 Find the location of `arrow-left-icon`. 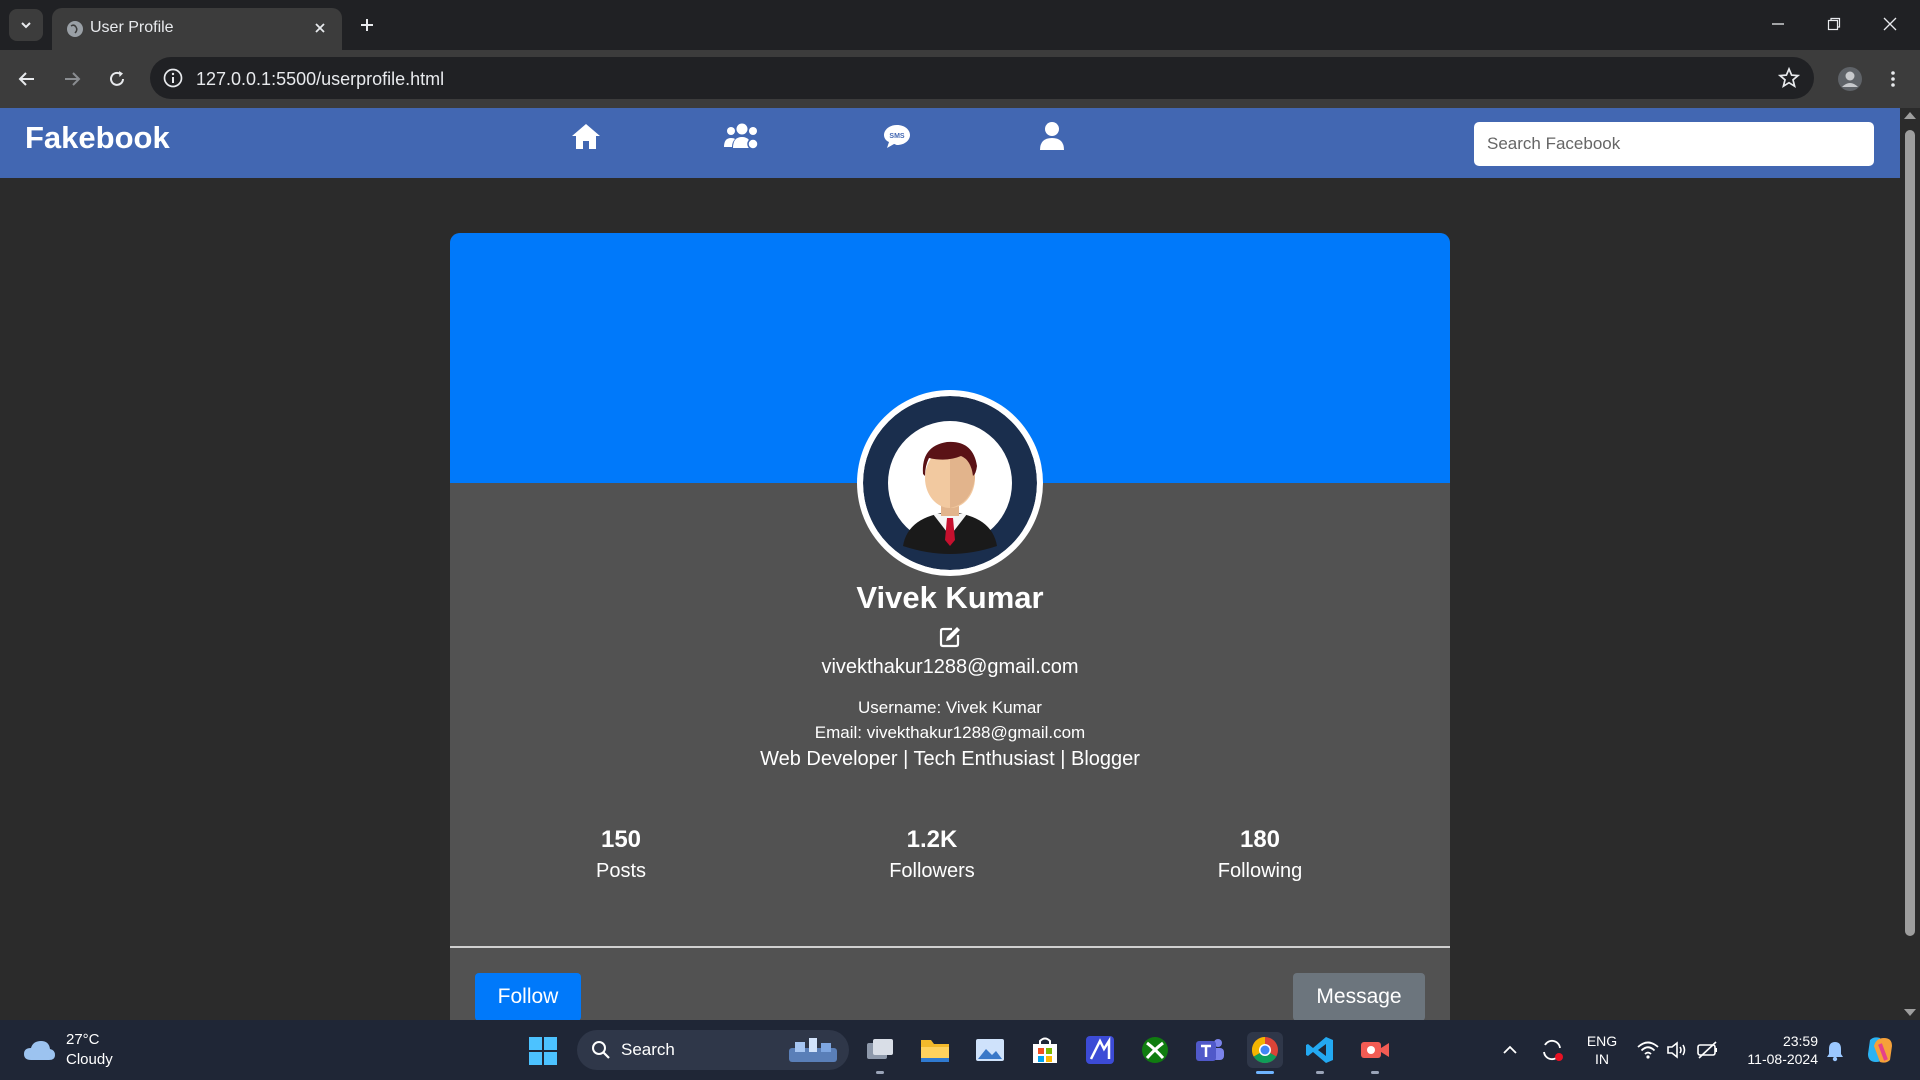

arrow-left-icon is located at coordinates (26, 79).